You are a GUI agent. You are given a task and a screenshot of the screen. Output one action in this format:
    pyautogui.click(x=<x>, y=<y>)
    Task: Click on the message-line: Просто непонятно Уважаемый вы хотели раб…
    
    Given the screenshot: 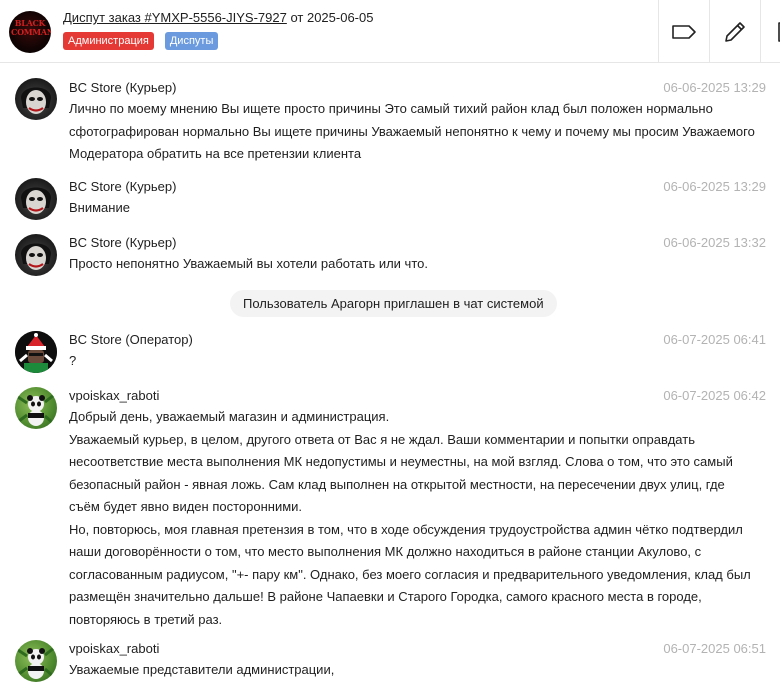 What is the action you would take?
    pyautogui.click(x=248, y=263)
    